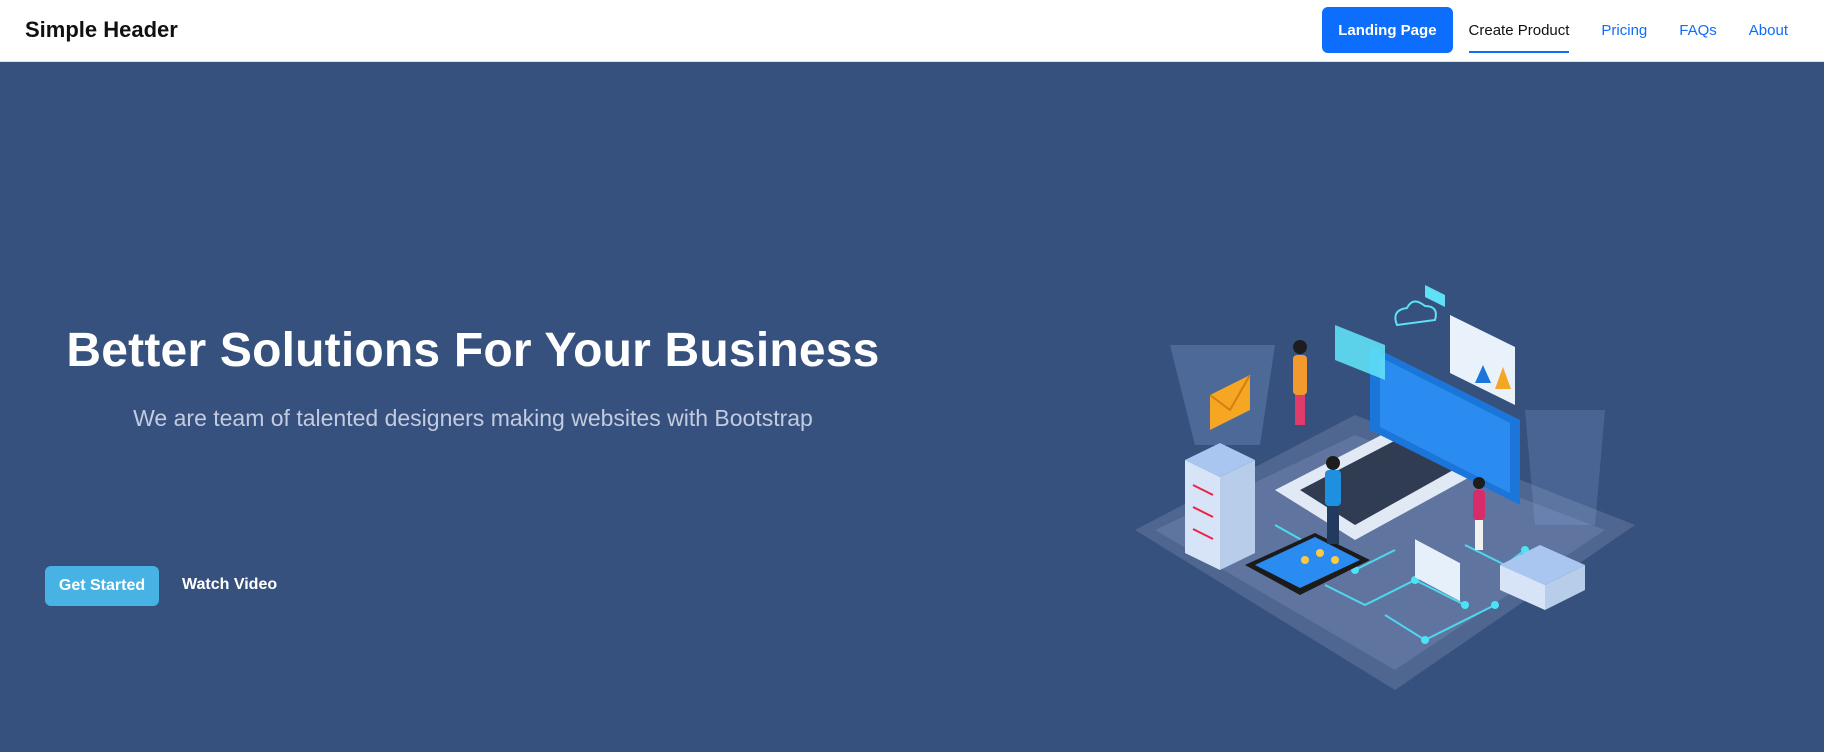 The height and width of the screenshot is (752, 1824). Describe the element at coordinates (1387, 30) in the screenshot. I see `nav-landing-page: Landing Page` at that location.